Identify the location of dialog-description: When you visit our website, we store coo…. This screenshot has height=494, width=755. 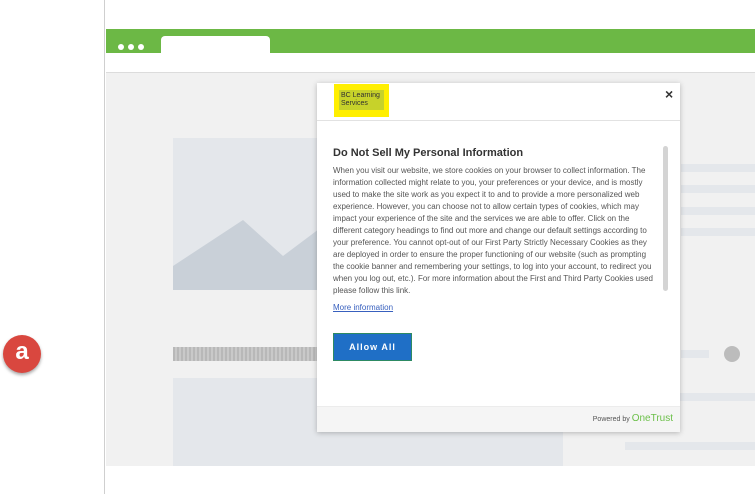
(493, 230).